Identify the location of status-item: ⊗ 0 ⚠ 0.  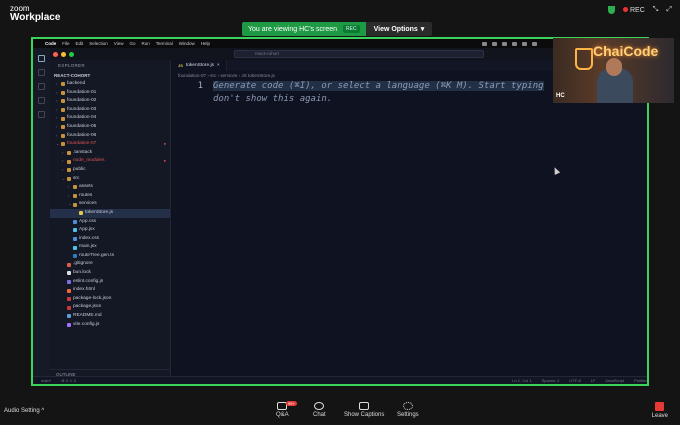
(68, 380).